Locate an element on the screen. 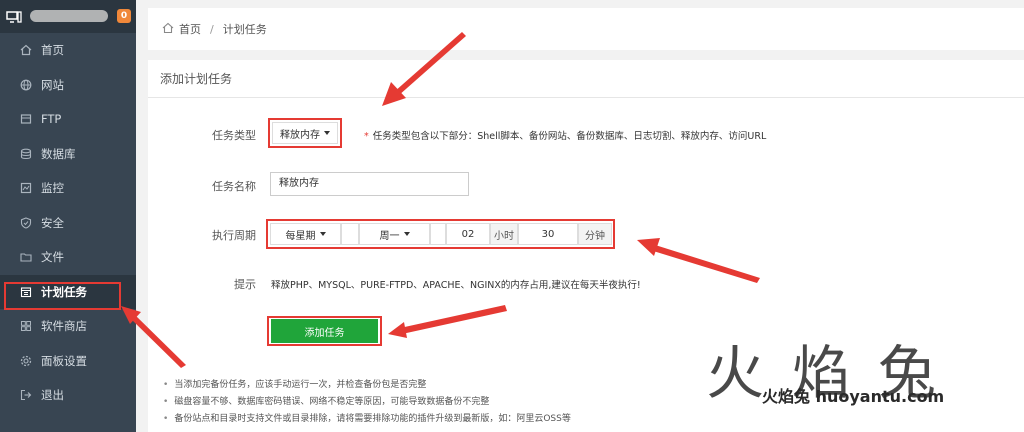 The image size is (1024, 432). sidebar-item-store: 软件商店 is located at coordinates (68, 326).